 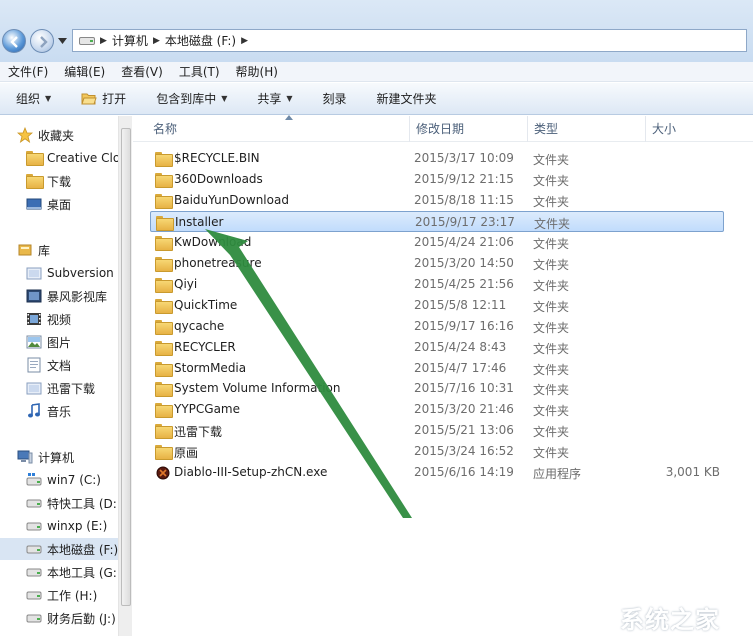 I want to click on column-headers: 名称 修改日期 类型 大小, so click(x=443, y=128).